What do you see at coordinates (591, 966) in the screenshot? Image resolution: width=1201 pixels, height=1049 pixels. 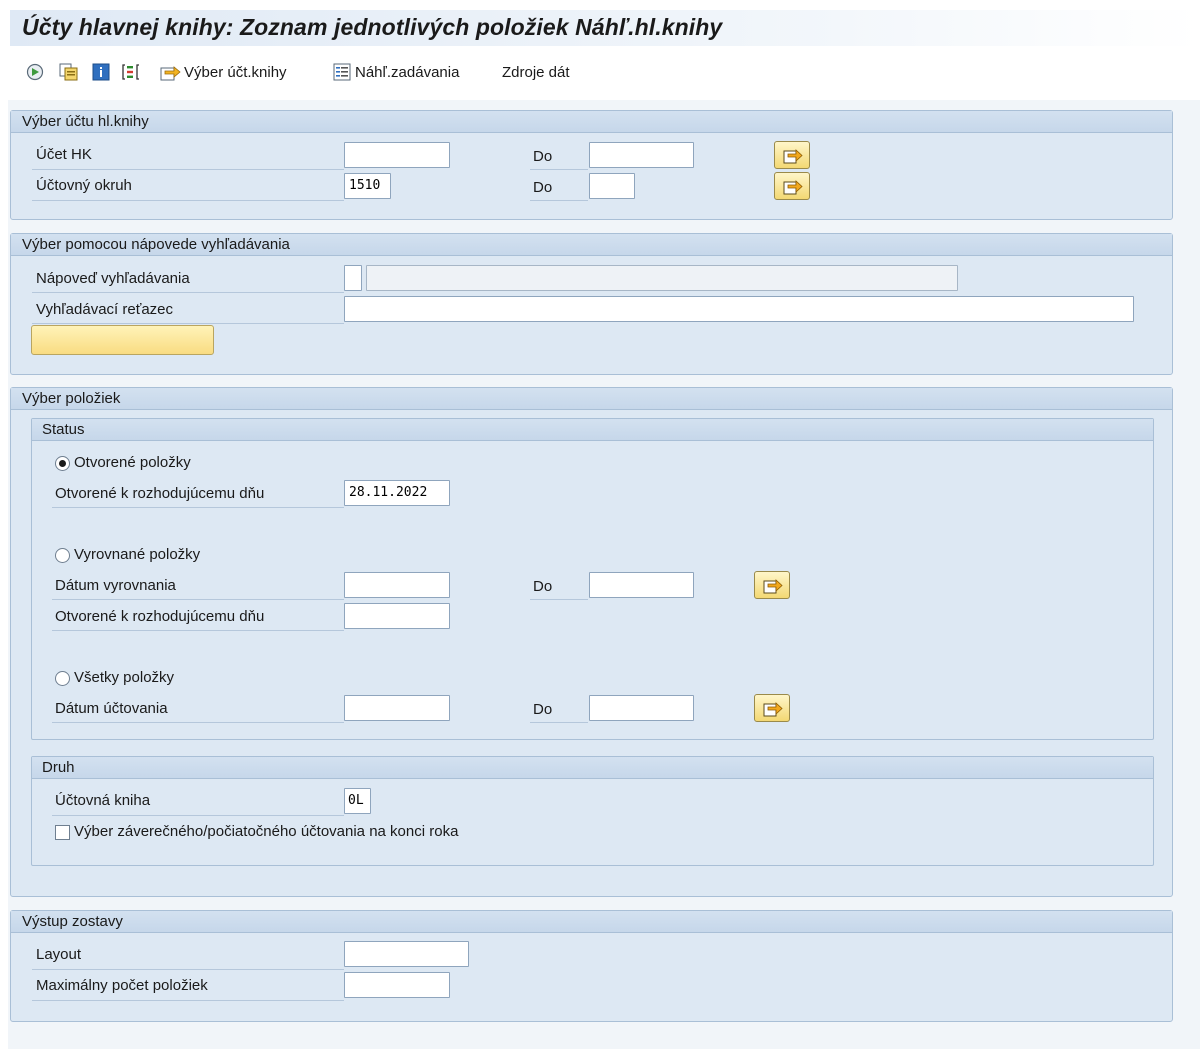 I see `output-group: Výstup zostavy` at bounding box center [591, 966].